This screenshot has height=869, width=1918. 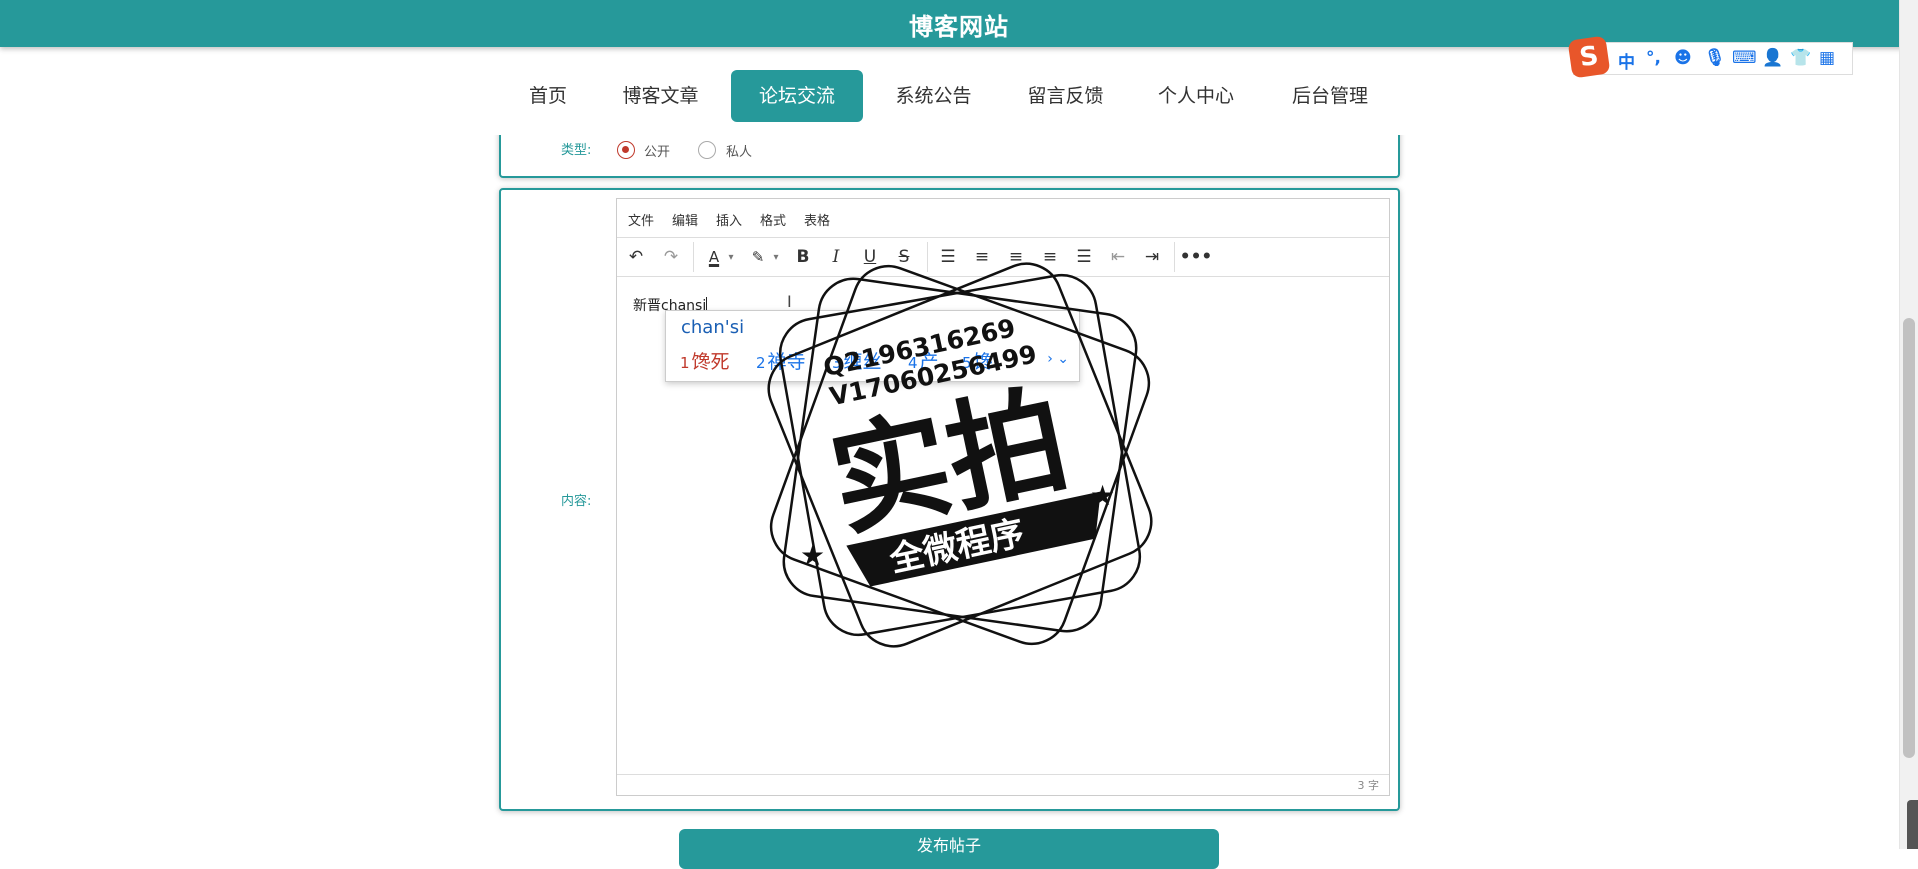 What do you see at coordinates (781, 360) in the screenshot?
I see `ime-candidate-2: 2 禅寺` at bounding box center [781, 360].